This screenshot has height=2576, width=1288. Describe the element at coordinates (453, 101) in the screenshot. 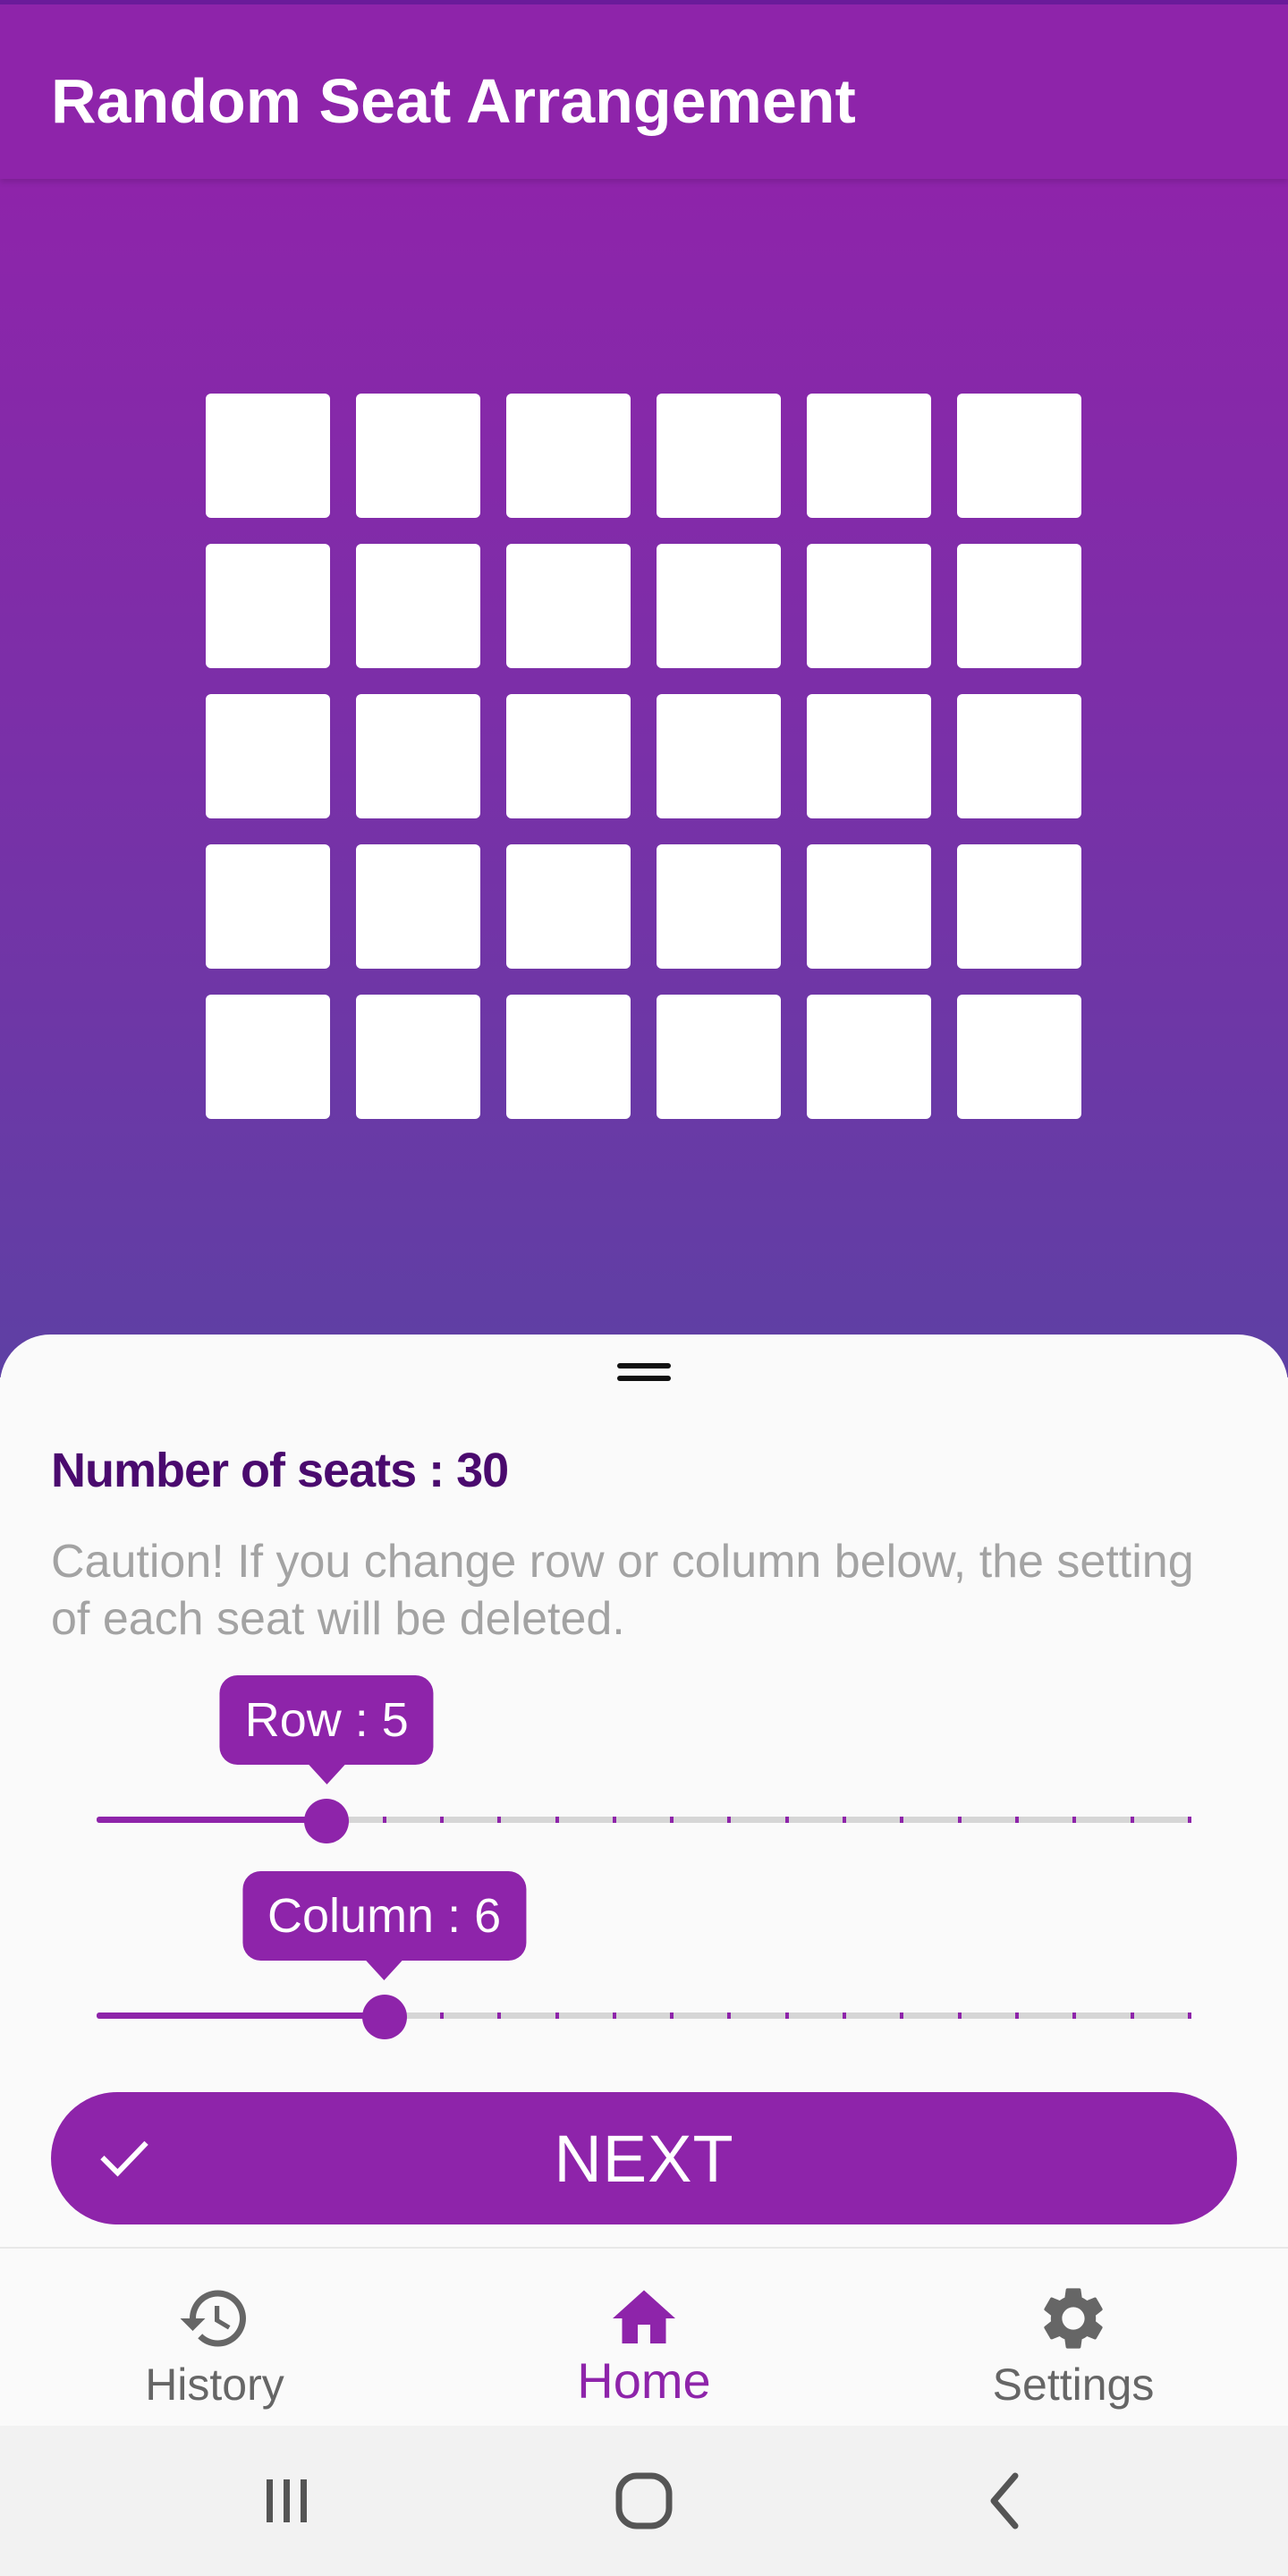

I see `app-title: Random Seat Arrangement` at that location.